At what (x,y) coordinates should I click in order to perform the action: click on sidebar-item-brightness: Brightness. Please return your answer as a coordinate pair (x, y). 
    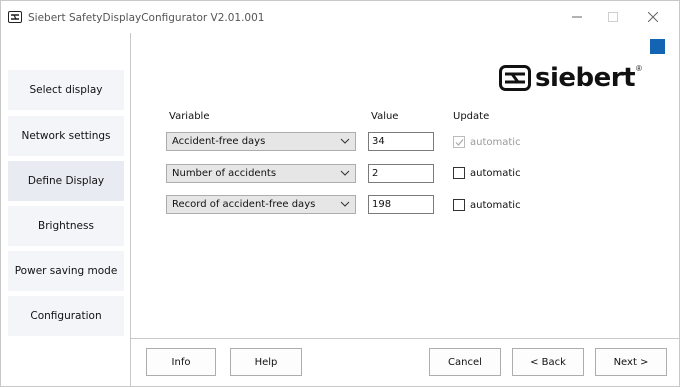
    Looking at the image, I should click on (66, 226).